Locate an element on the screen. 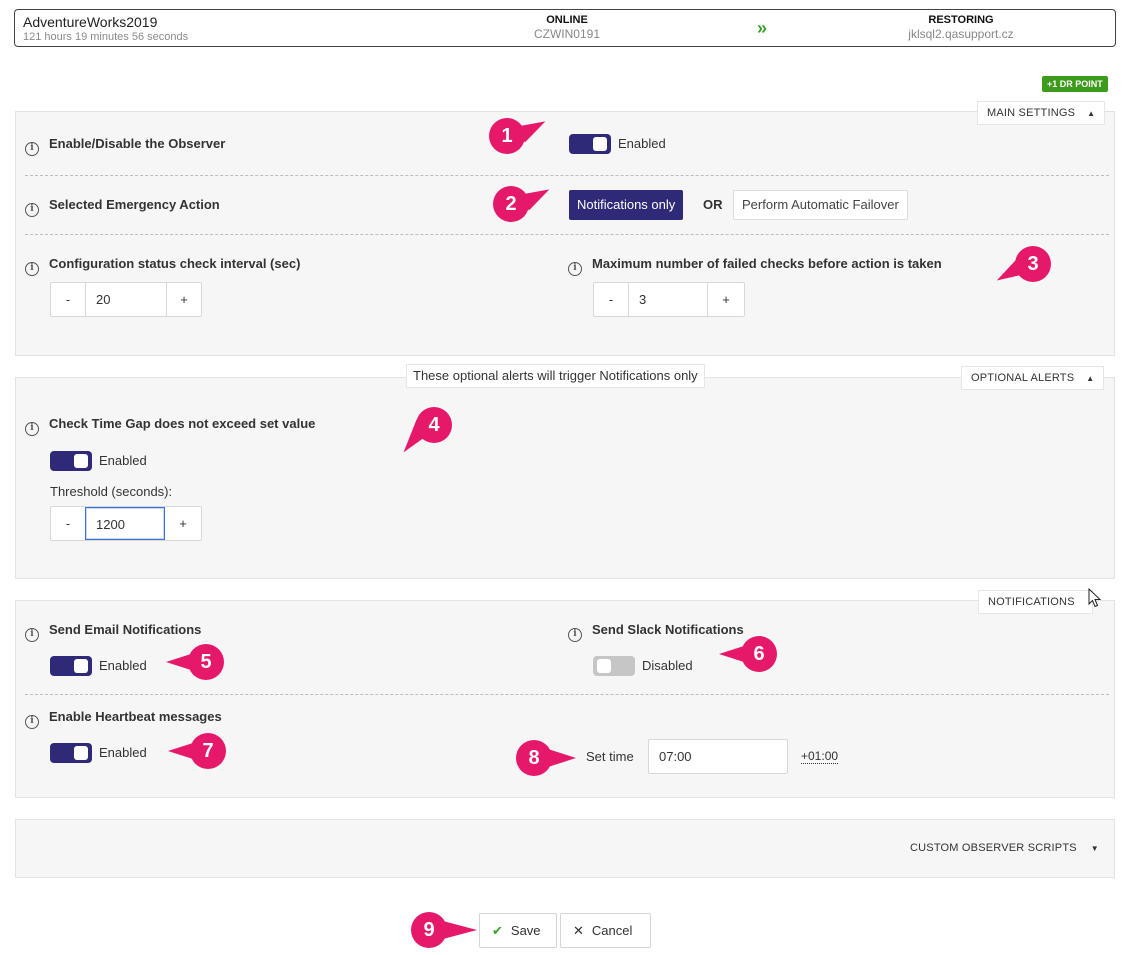  marker-5: 5 is located at coordinates (195, 662).